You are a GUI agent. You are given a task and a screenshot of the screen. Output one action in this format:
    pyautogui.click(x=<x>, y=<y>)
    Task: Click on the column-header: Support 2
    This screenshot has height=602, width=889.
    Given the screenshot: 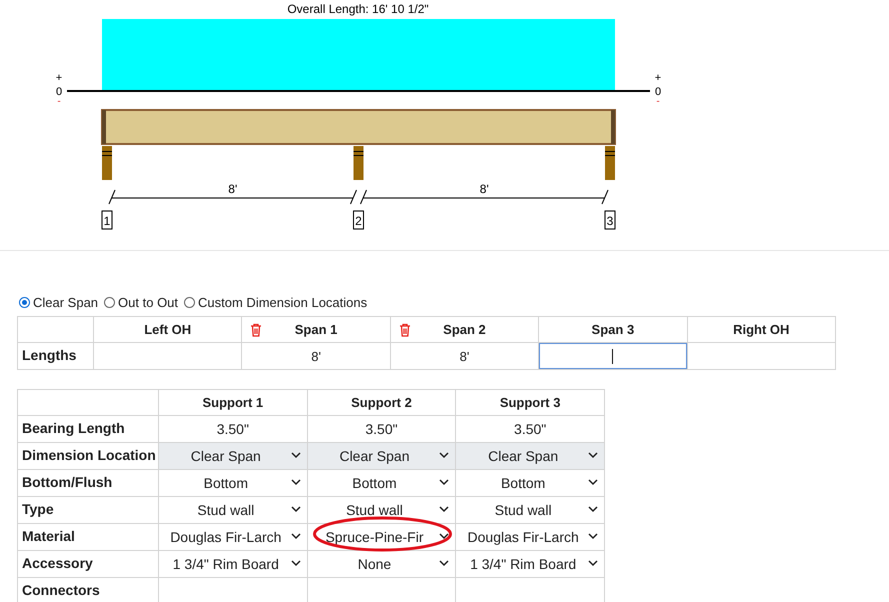 What is the action you would take?
    pyautogui.click(x=381, y=402)
    